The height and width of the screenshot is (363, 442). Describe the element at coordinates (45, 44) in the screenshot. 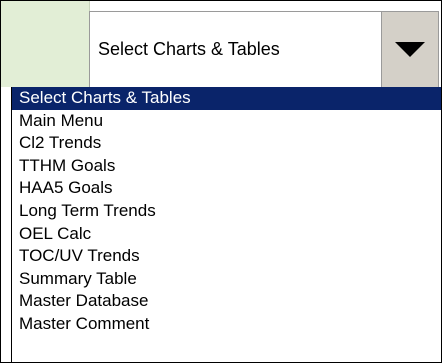

I see `green-spreadsheet-cell` at that location.